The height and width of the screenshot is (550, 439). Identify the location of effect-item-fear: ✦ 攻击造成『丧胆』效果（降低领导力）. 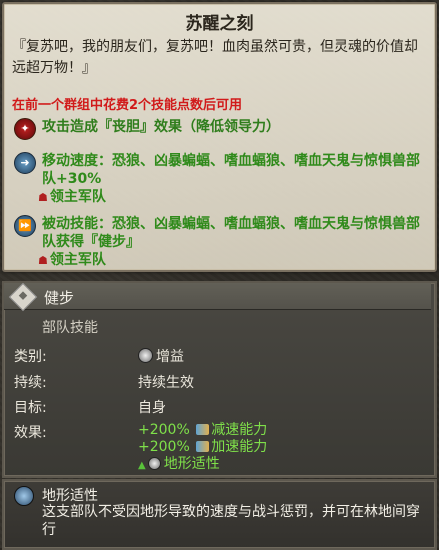
(219, 129).